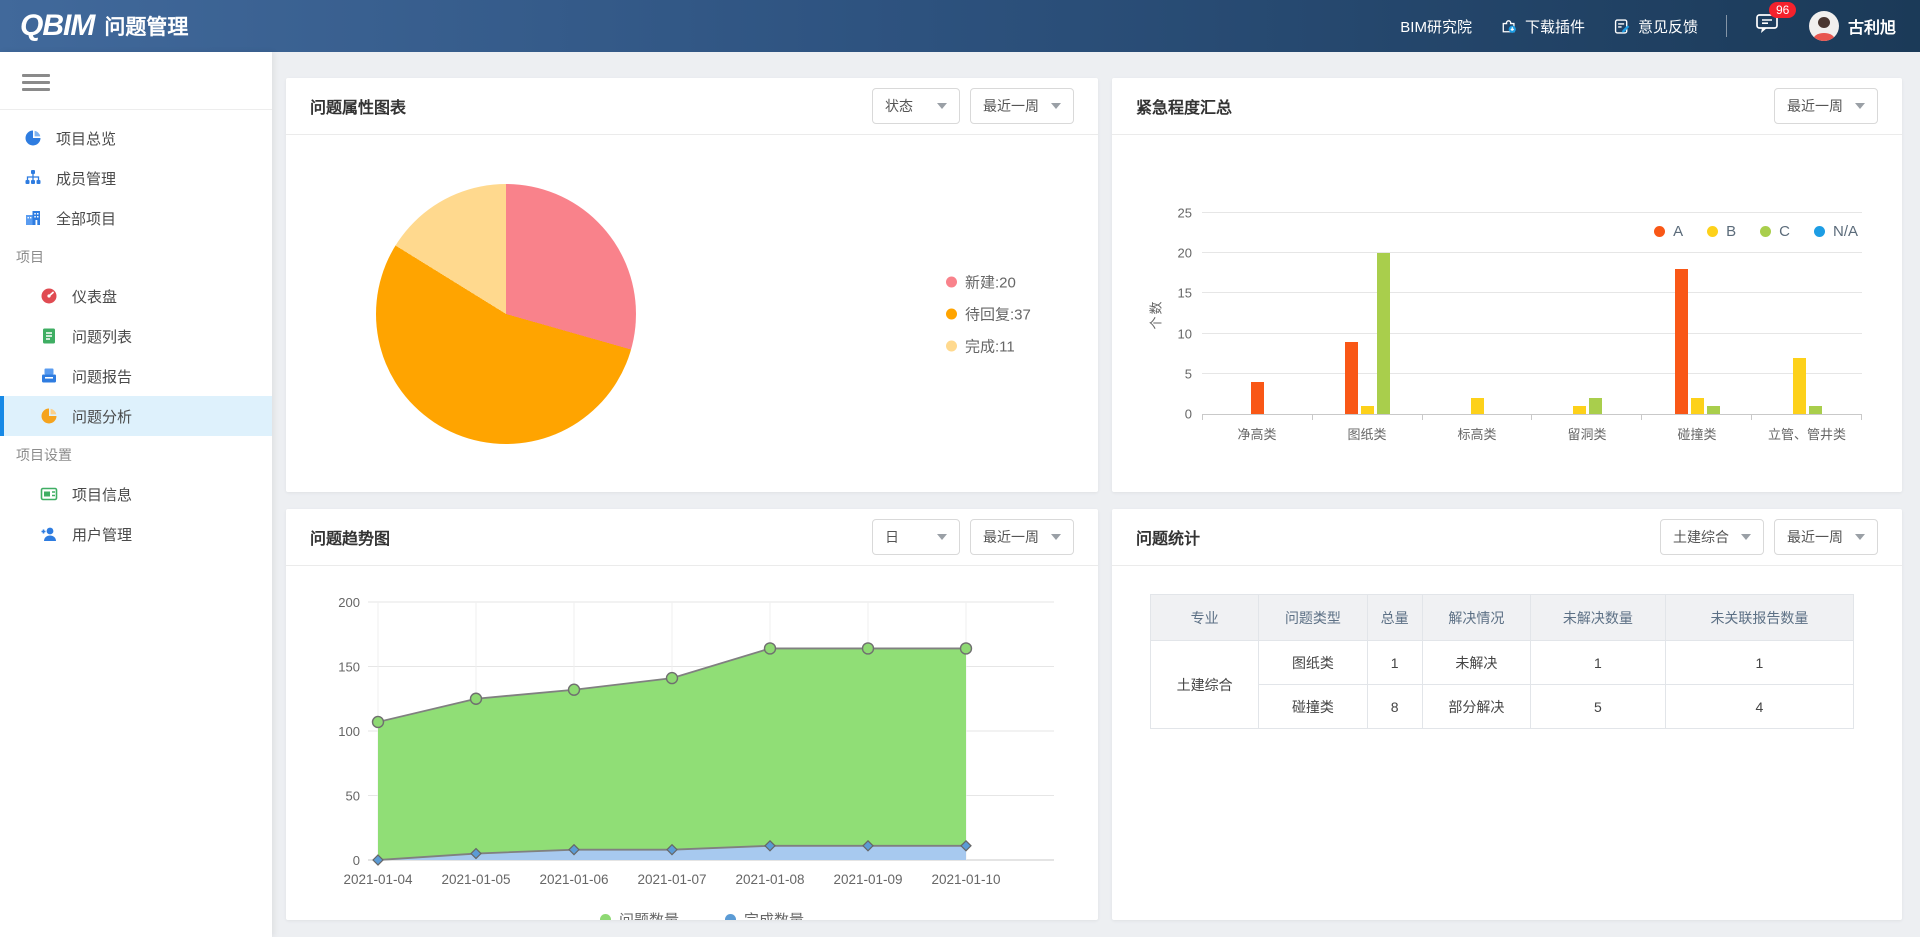 This screenshot has width=1920, height=937. I want to click on y-axis-tick: 10, so click(1184, 334).